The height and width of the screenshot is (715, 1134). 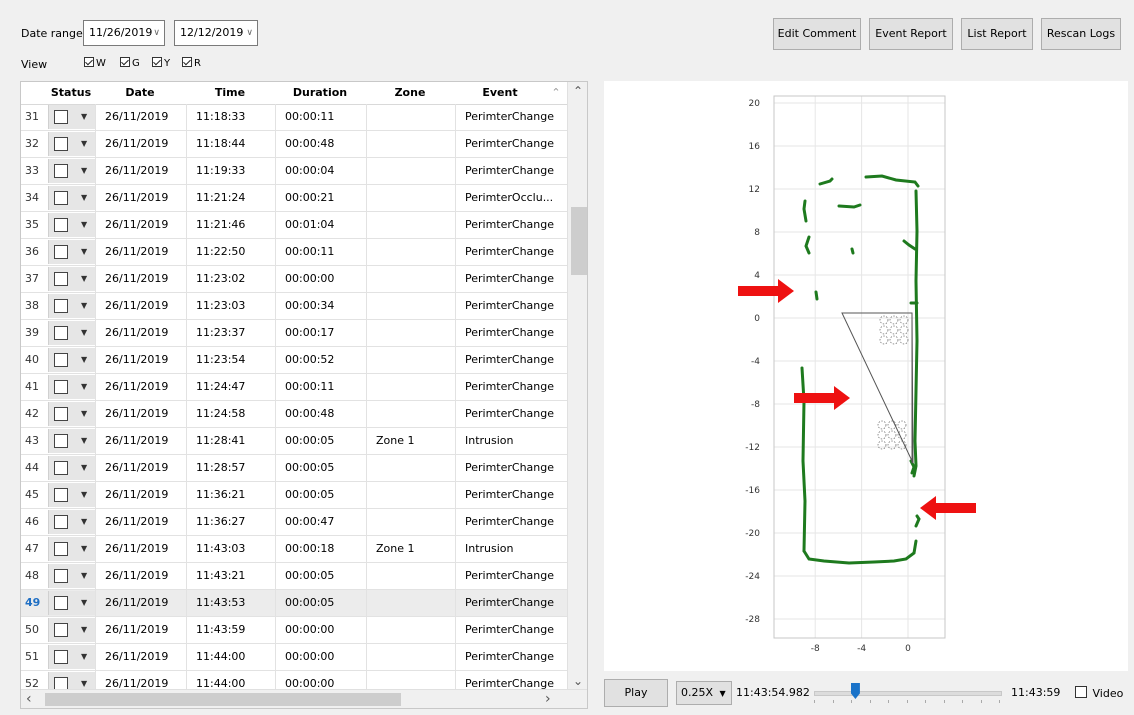 I want to click on time-cell: 11:22:50, so click(x=221, y=251).